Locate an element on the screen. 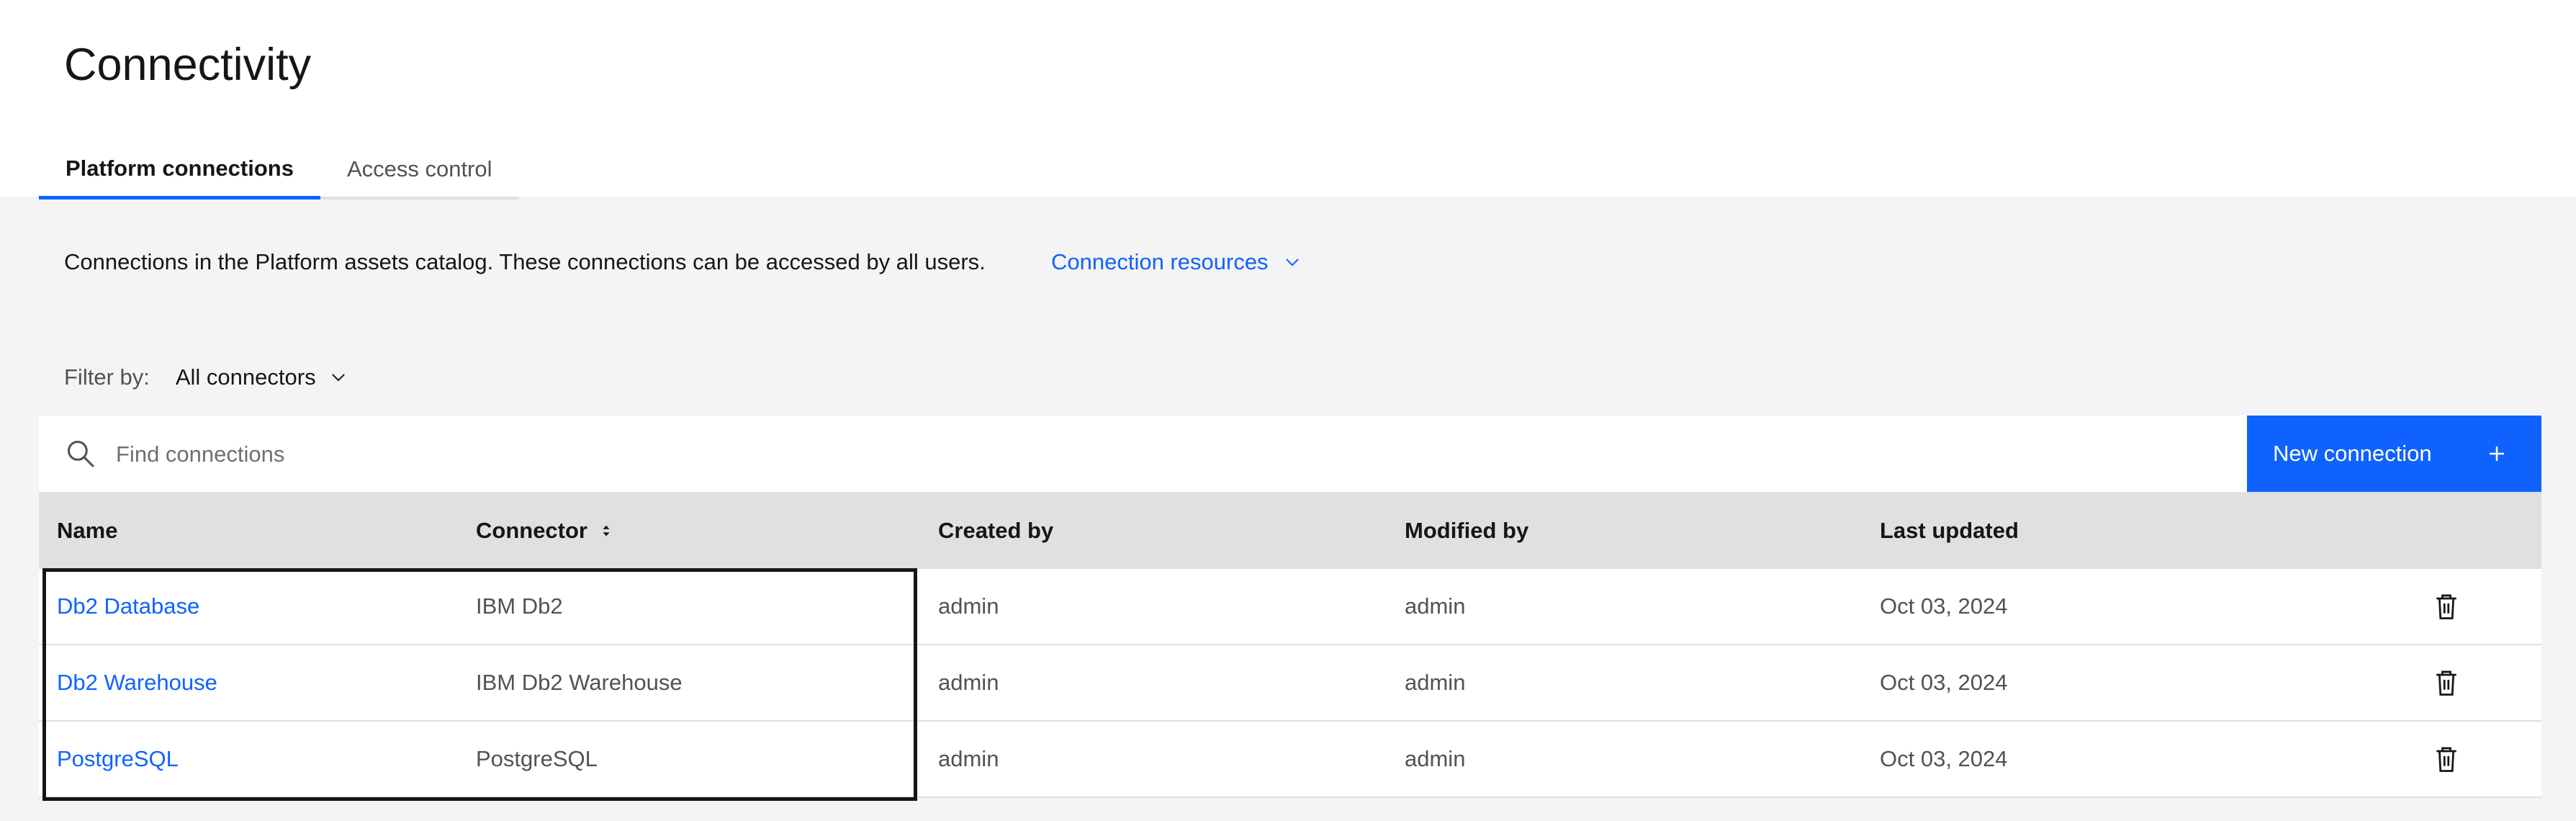  new-connection-label: New connection is located at coordinates (2352, 453).